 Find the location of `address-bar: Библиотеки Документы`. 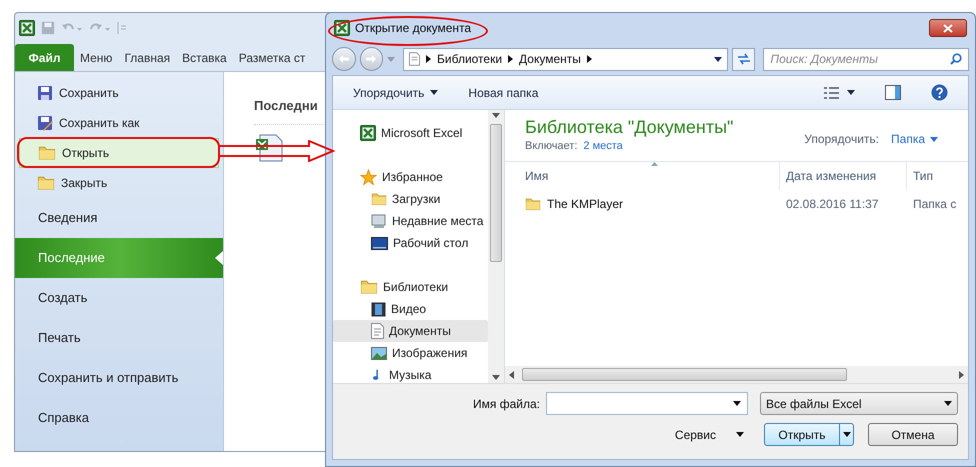

address-bar: Библиотеки Документы is located at coordinates (565, 59).